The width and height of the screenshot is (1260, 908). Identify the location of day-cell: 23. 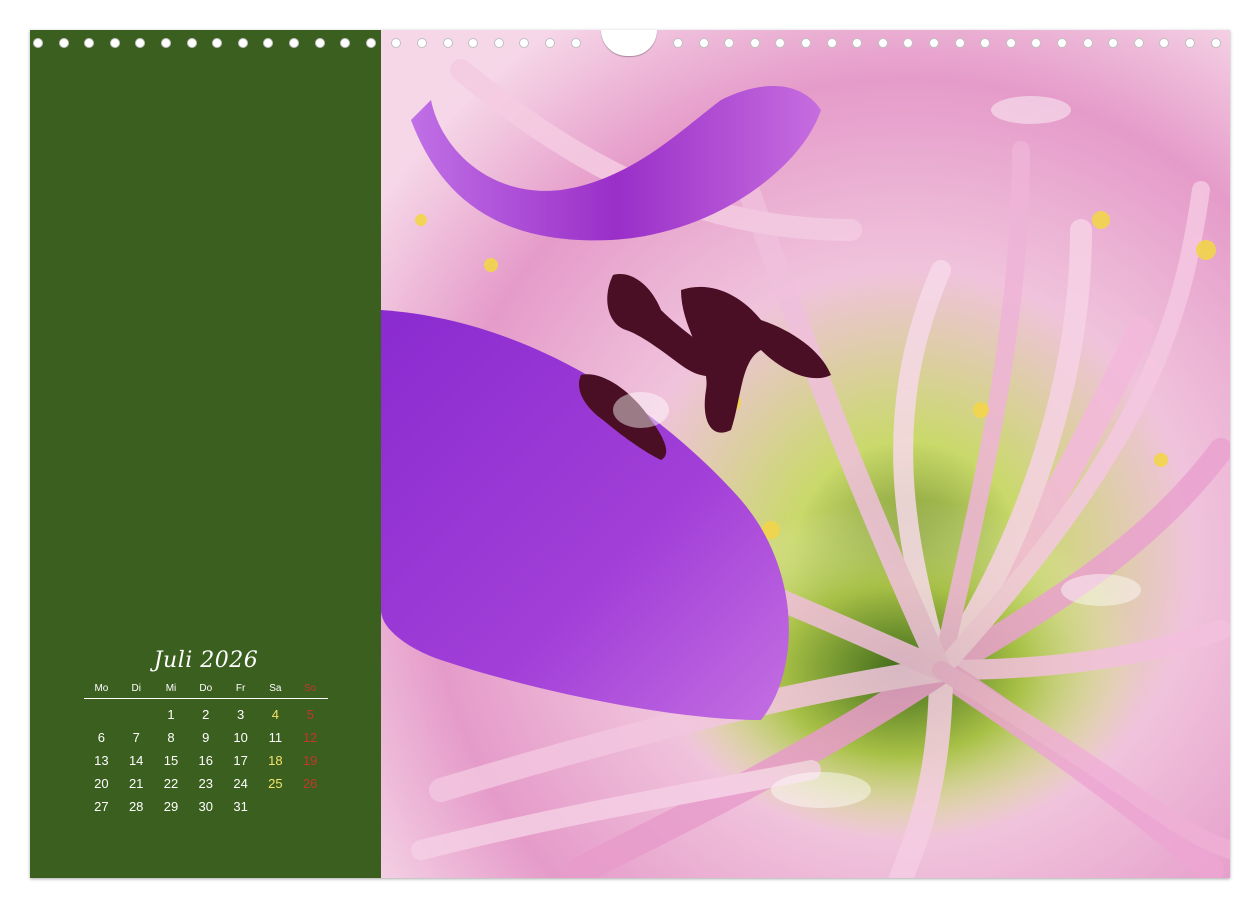
(206, 783).